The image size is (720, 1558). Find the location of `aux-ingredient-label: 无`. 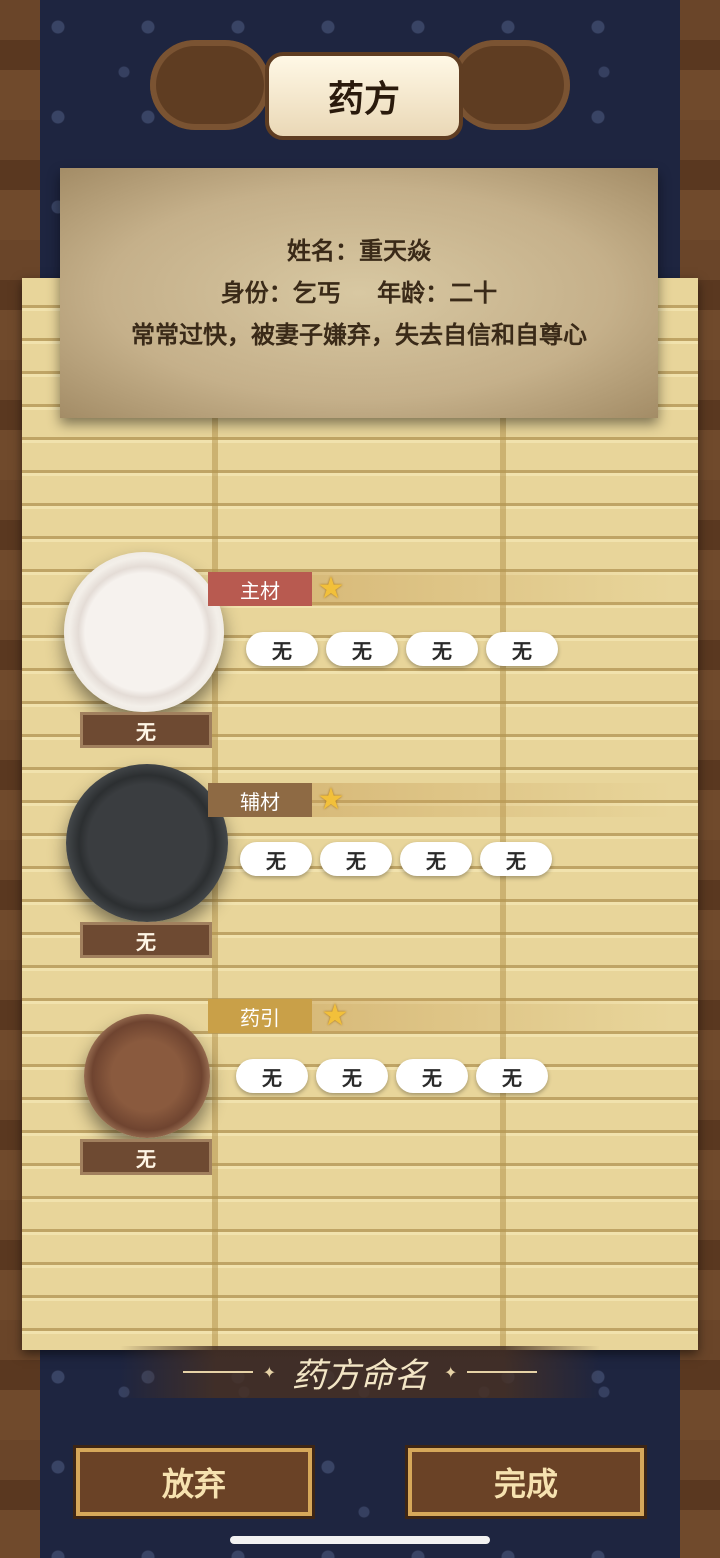

aux-ingredient-label: 无 is located at coordinates (146, 940).